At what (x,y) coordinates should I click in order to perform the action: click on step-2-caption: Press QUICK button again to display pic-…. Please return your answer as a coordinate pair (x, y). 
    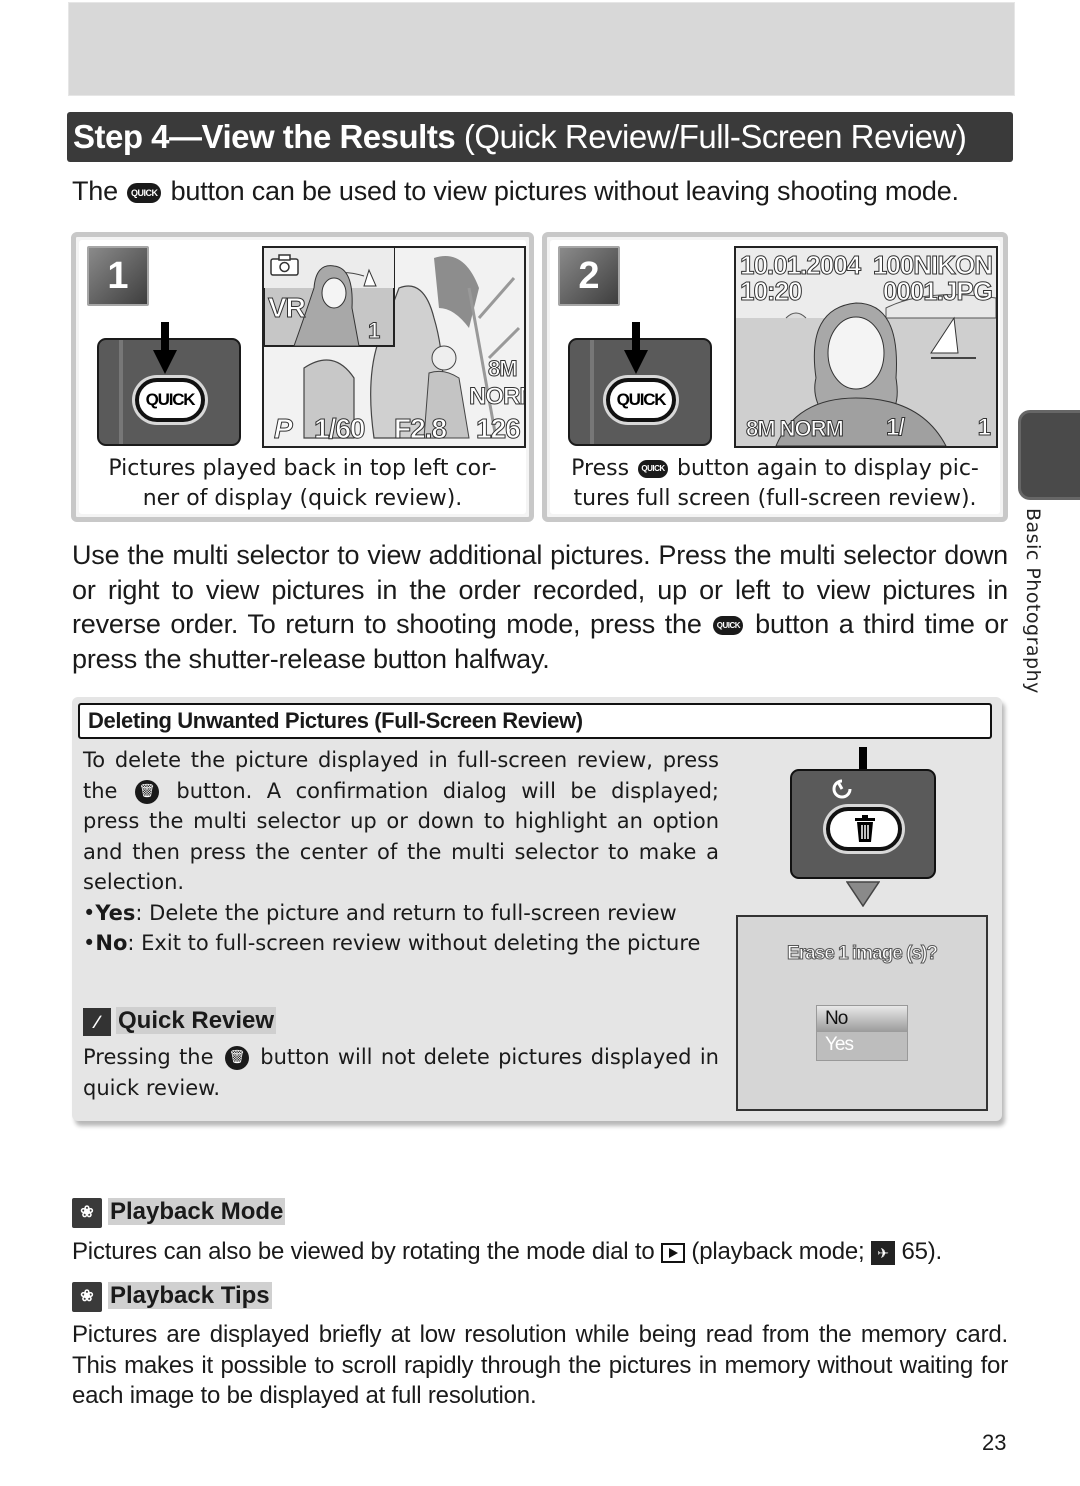
    Looking at the image, I should click on (775, 484).